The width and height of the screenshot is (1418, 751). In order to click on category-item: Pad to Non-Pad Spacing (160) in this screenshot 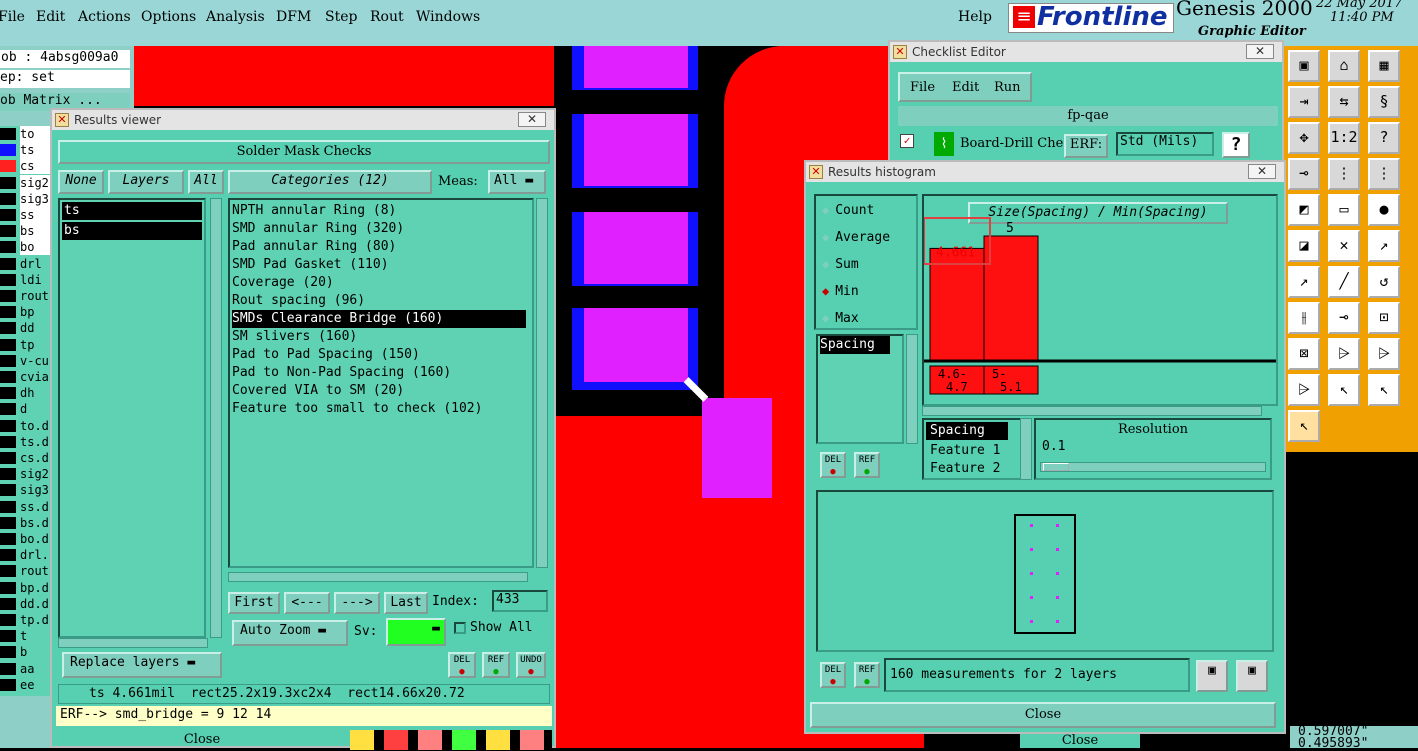, I will do `click(382, 373)`.